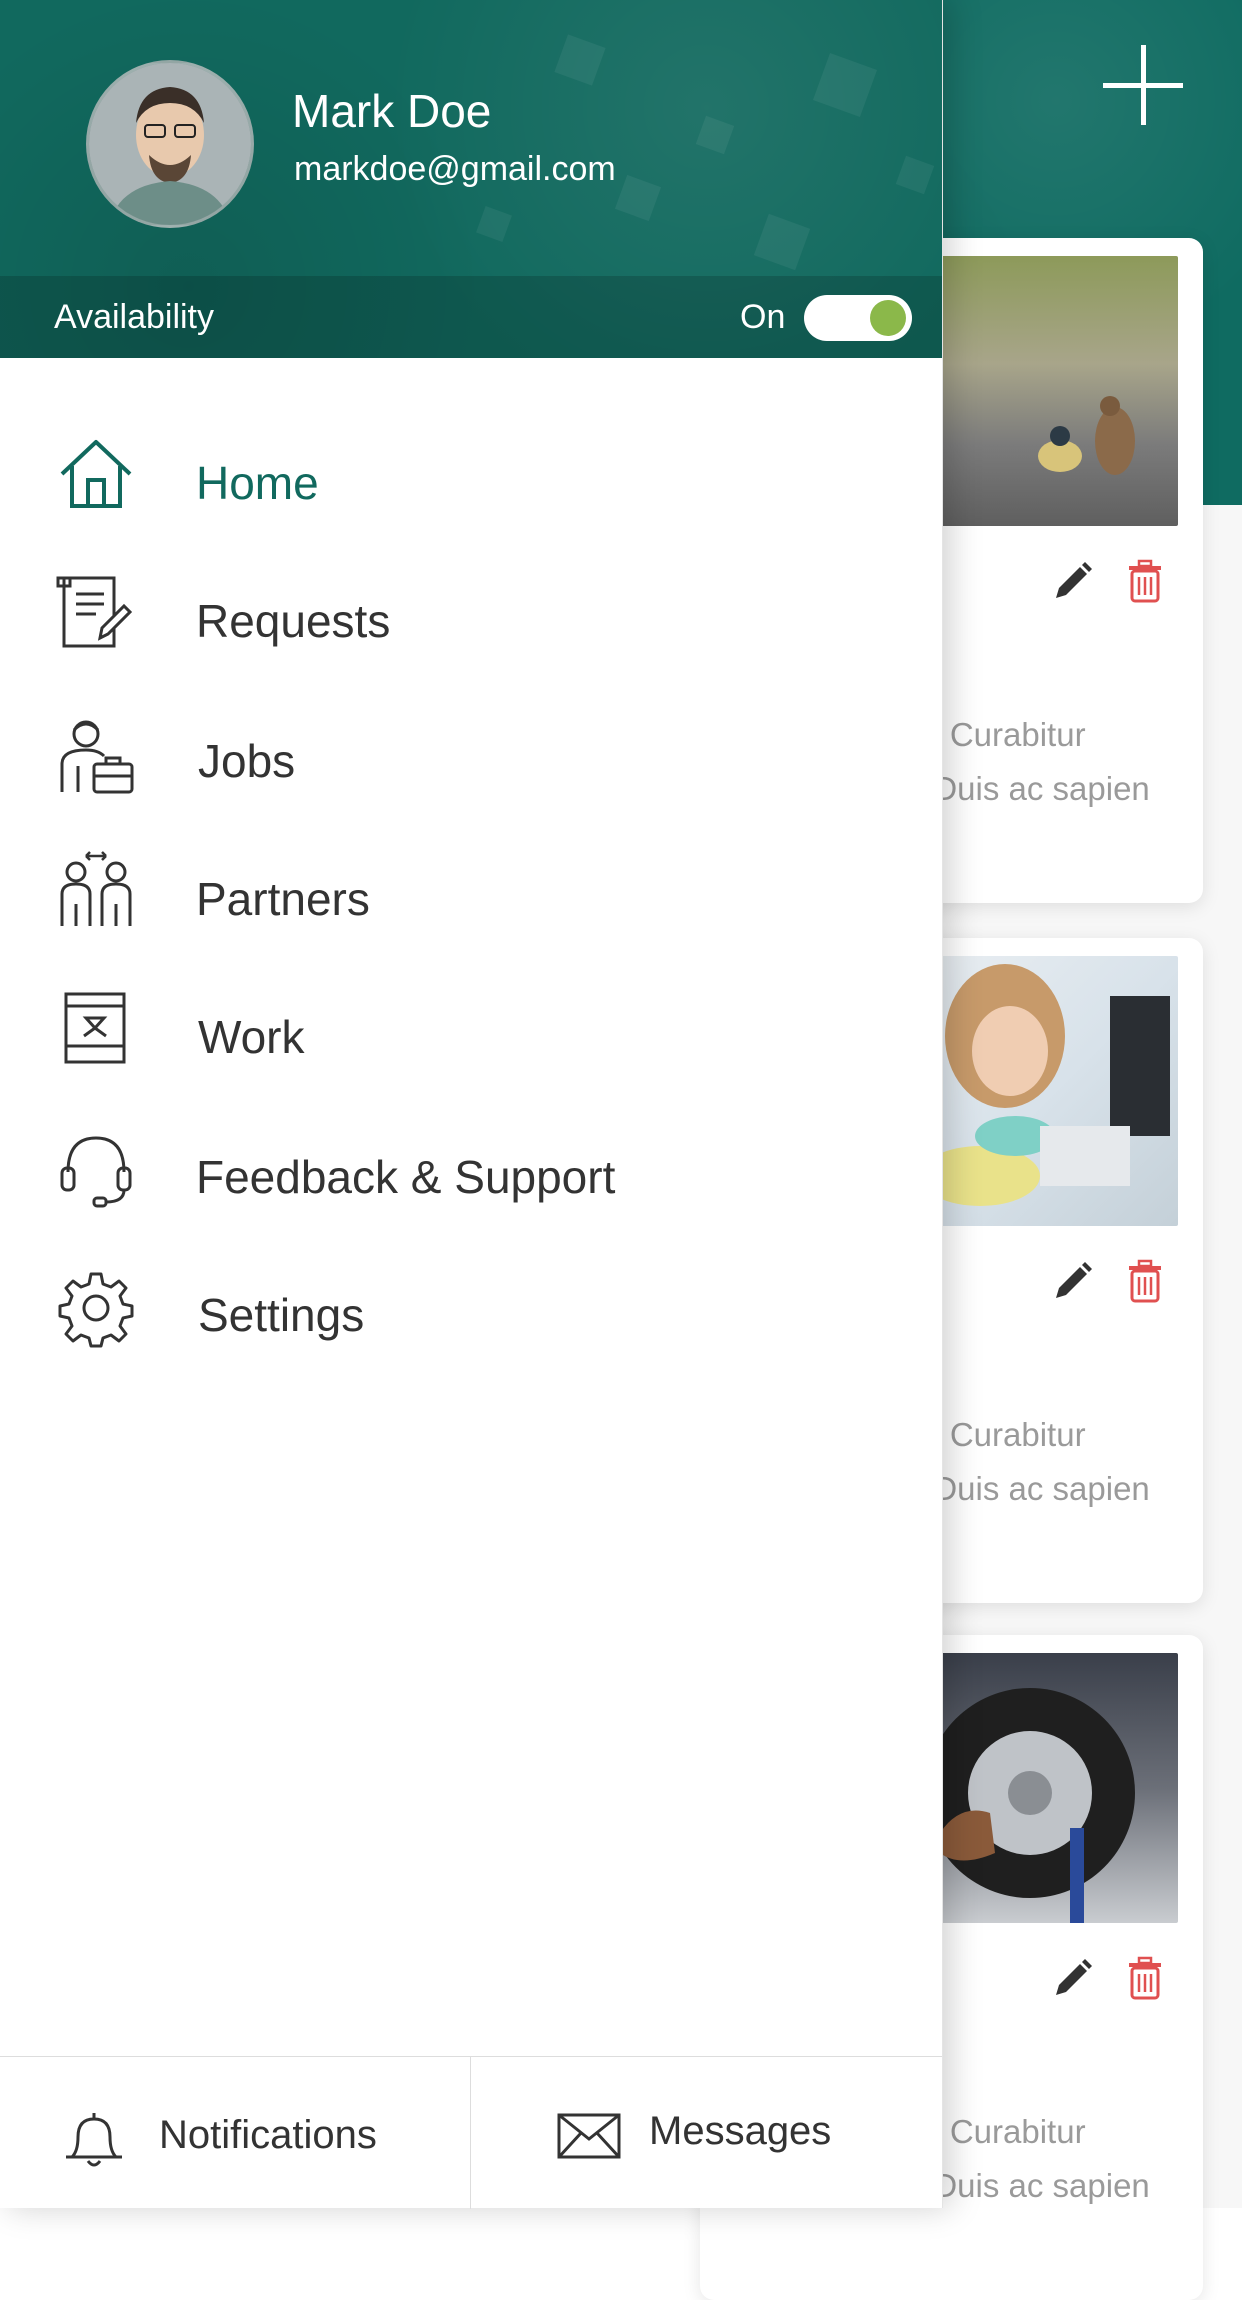 This screenshot has width=1242, height=2300. What do you see at coordinates (471, 754) in the screenshot?
I see `menu-item-jobs: Jobs` at bounding box center [471, 754].